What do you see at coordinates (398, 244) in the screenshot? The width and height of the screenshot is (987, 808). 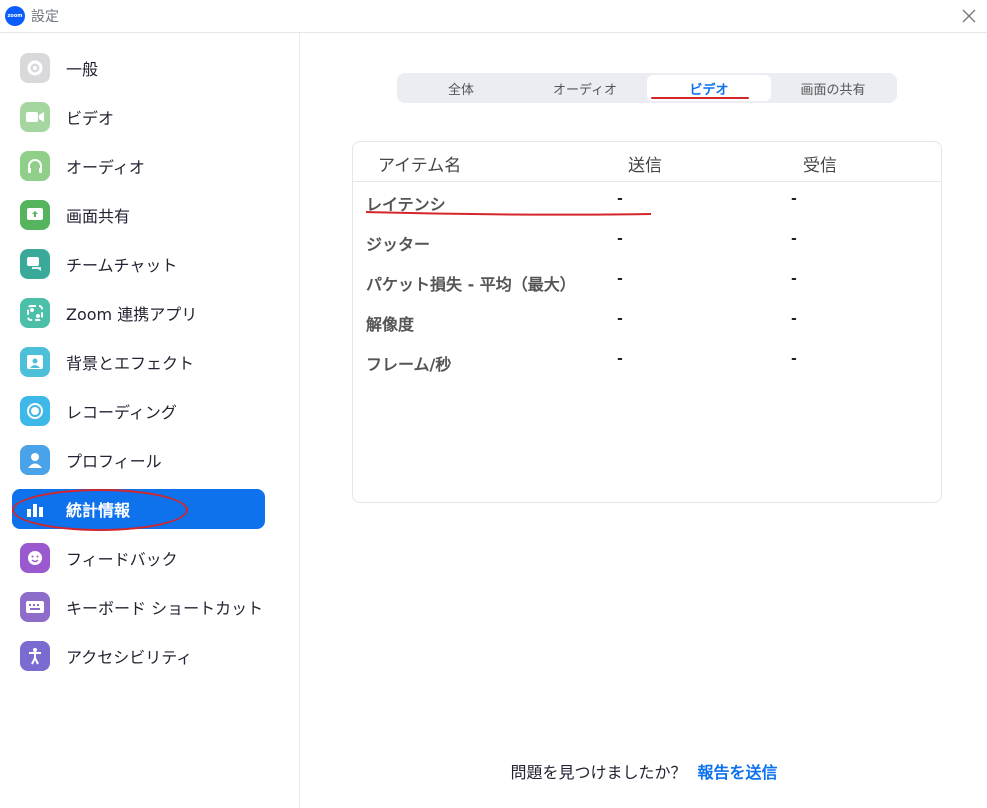 I see `row-label: ジッター` at bounding box center [398, 244].